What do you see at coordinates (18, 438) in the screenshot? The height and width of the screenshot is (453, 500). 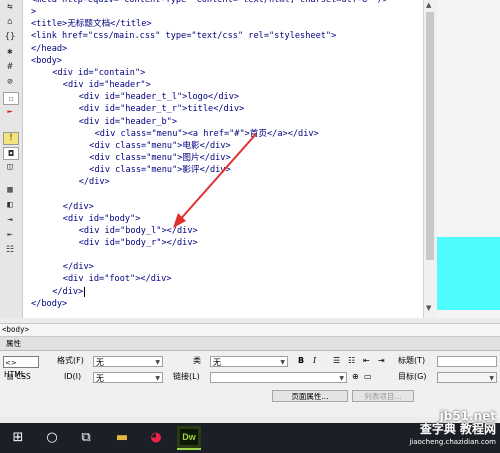 I see `windows-start-icon: ⊞` at bounding box center [18, 438].